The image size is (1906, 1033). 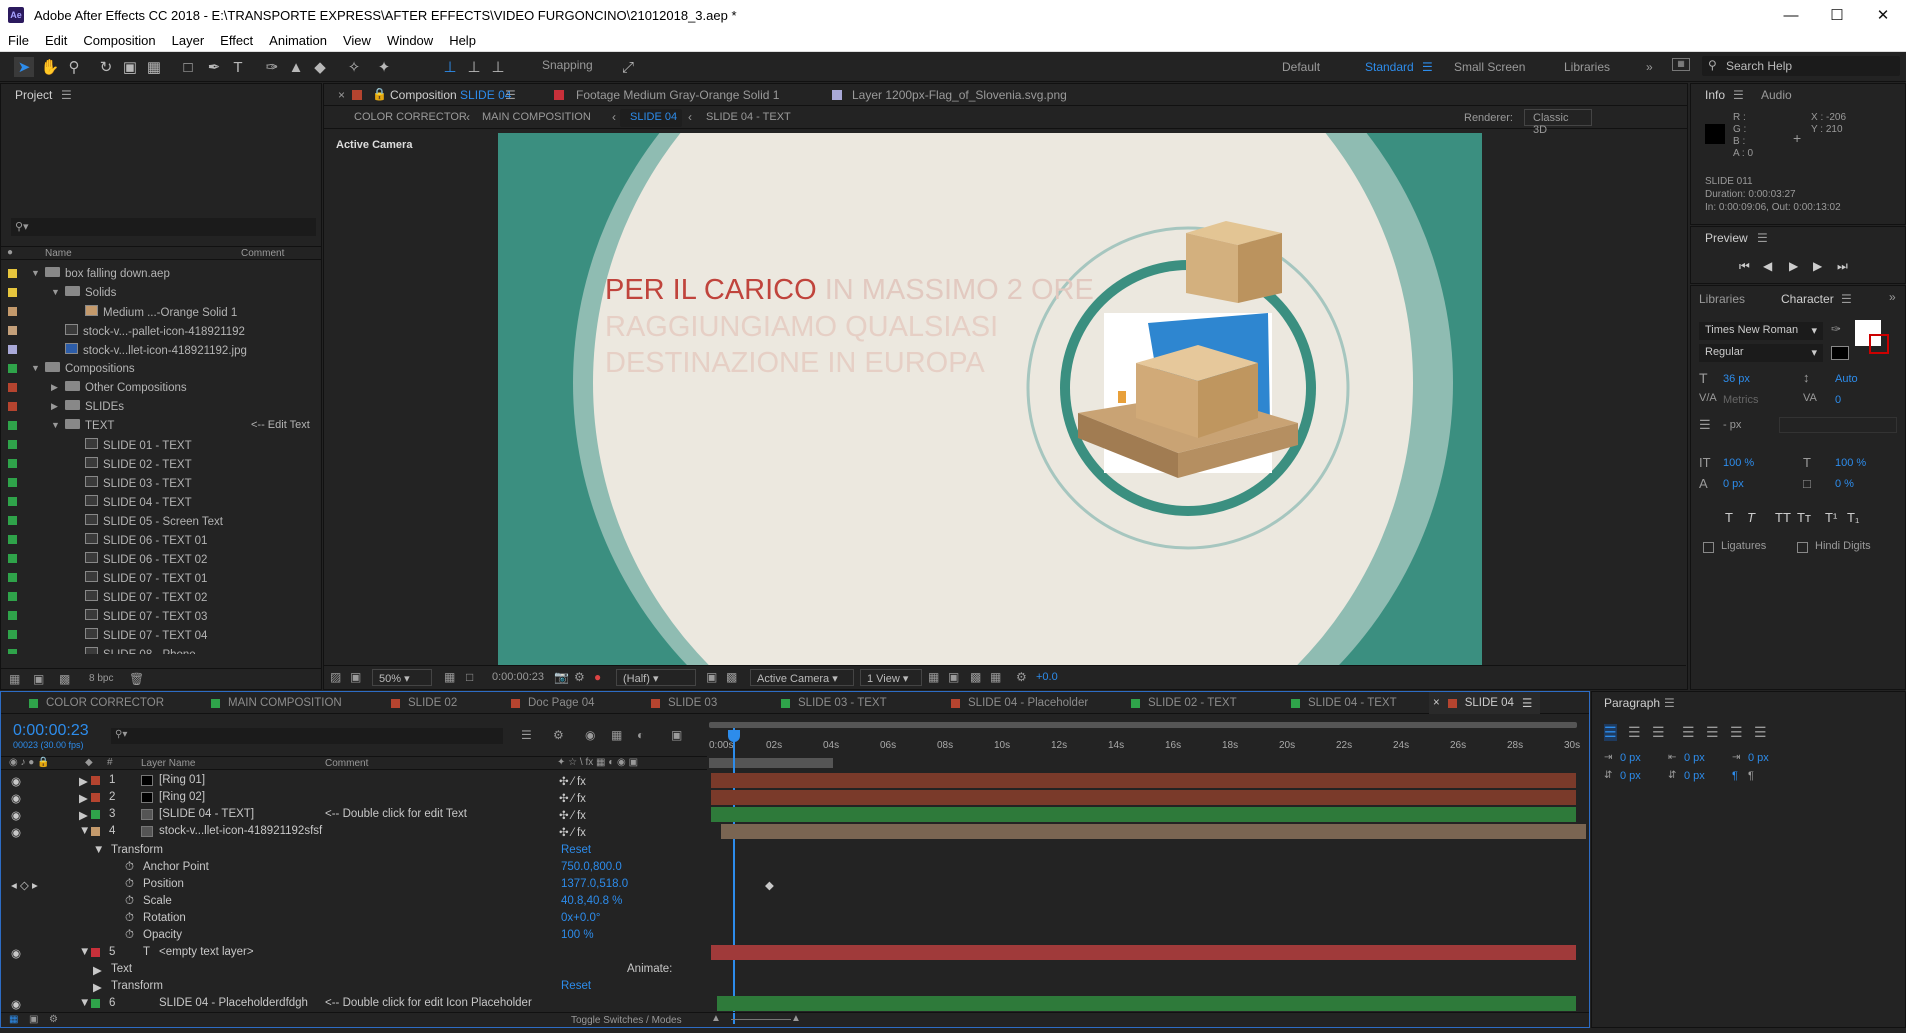 I want to click on breadcrumb-slide-04: SLIDE 04, so click(x=653, y=117).